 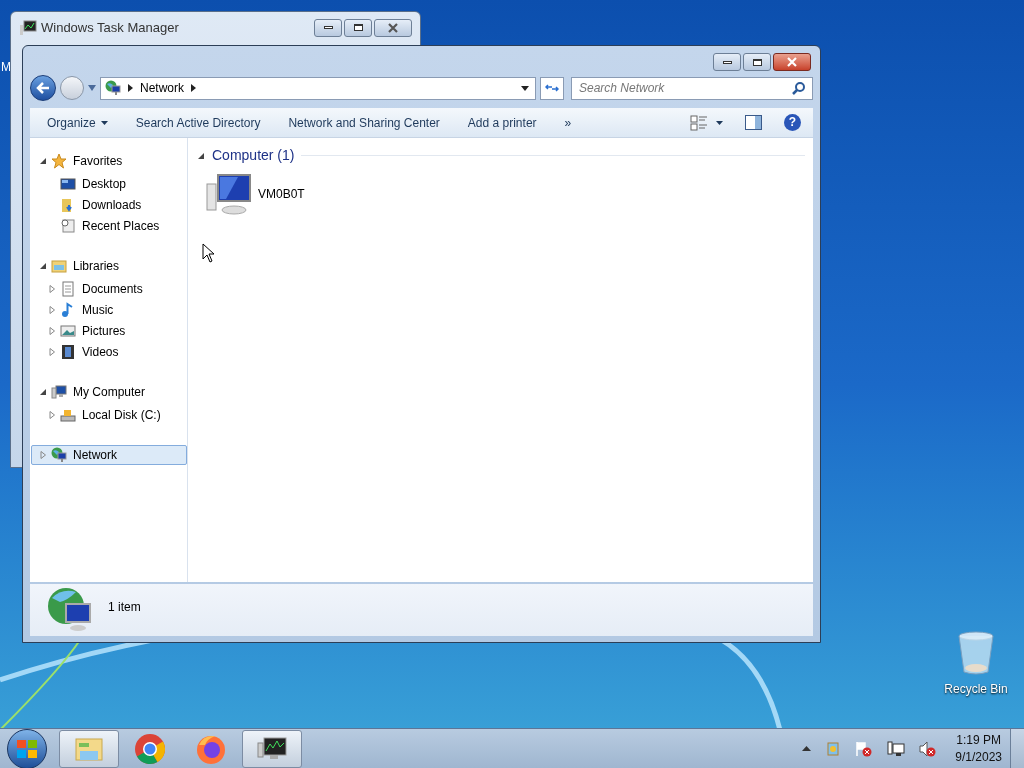 I want to click on drive-icon, so click(x=68, y=415).